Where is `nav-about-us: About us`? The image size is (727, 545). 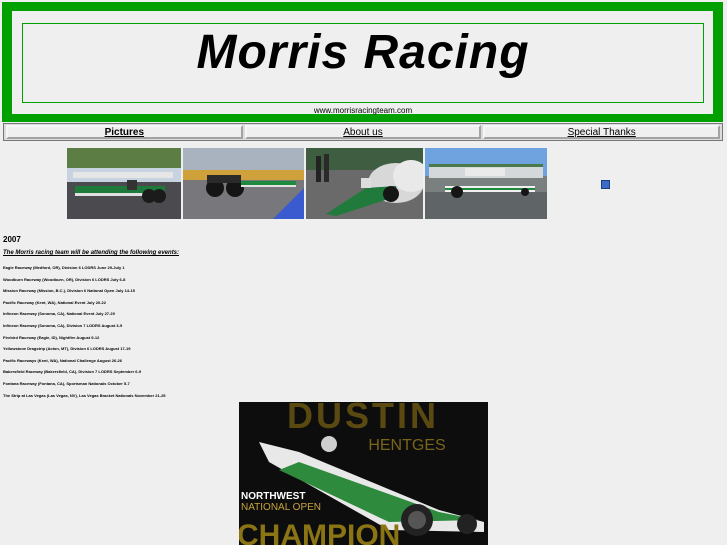 nav-about-us: About us is located at coordinates (363, 132).